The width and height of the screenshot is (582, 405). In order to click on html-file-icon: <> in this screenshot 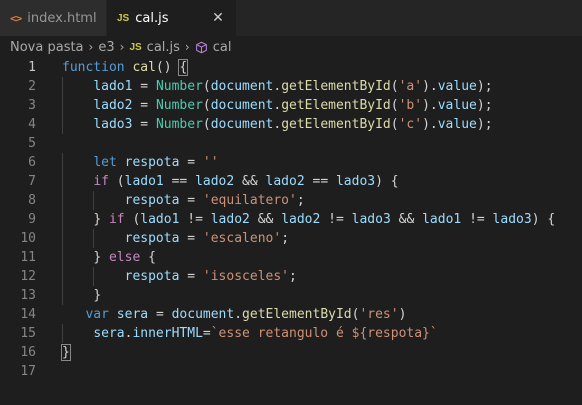, I will do `click(16, 18)`.